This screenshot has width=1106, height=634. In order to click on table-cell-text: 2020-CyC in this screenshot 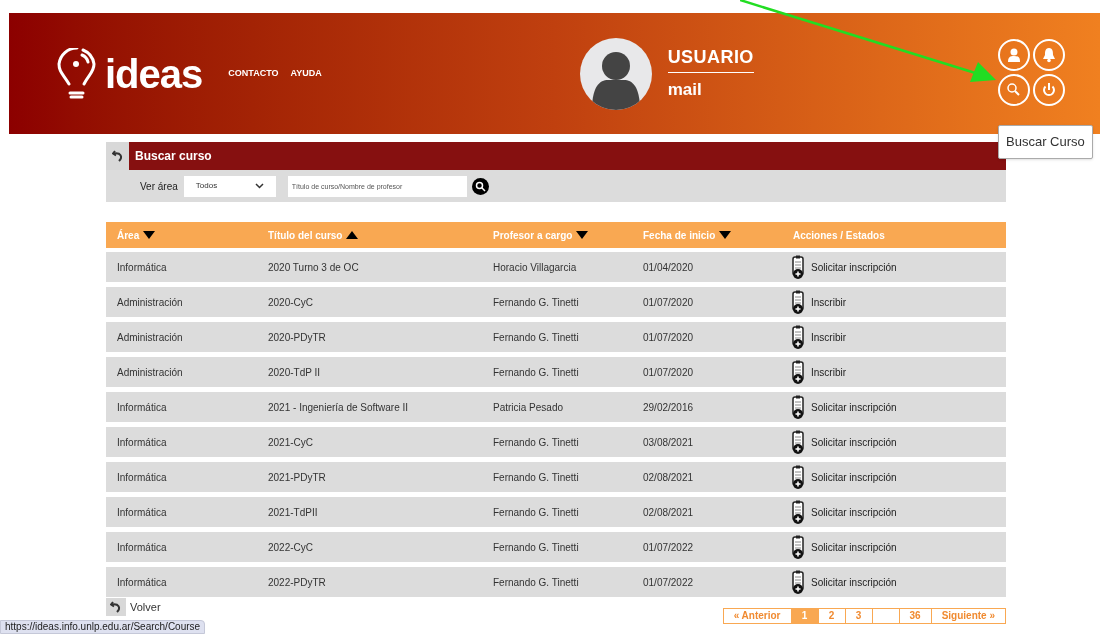, I will do `click(291, 302)`.